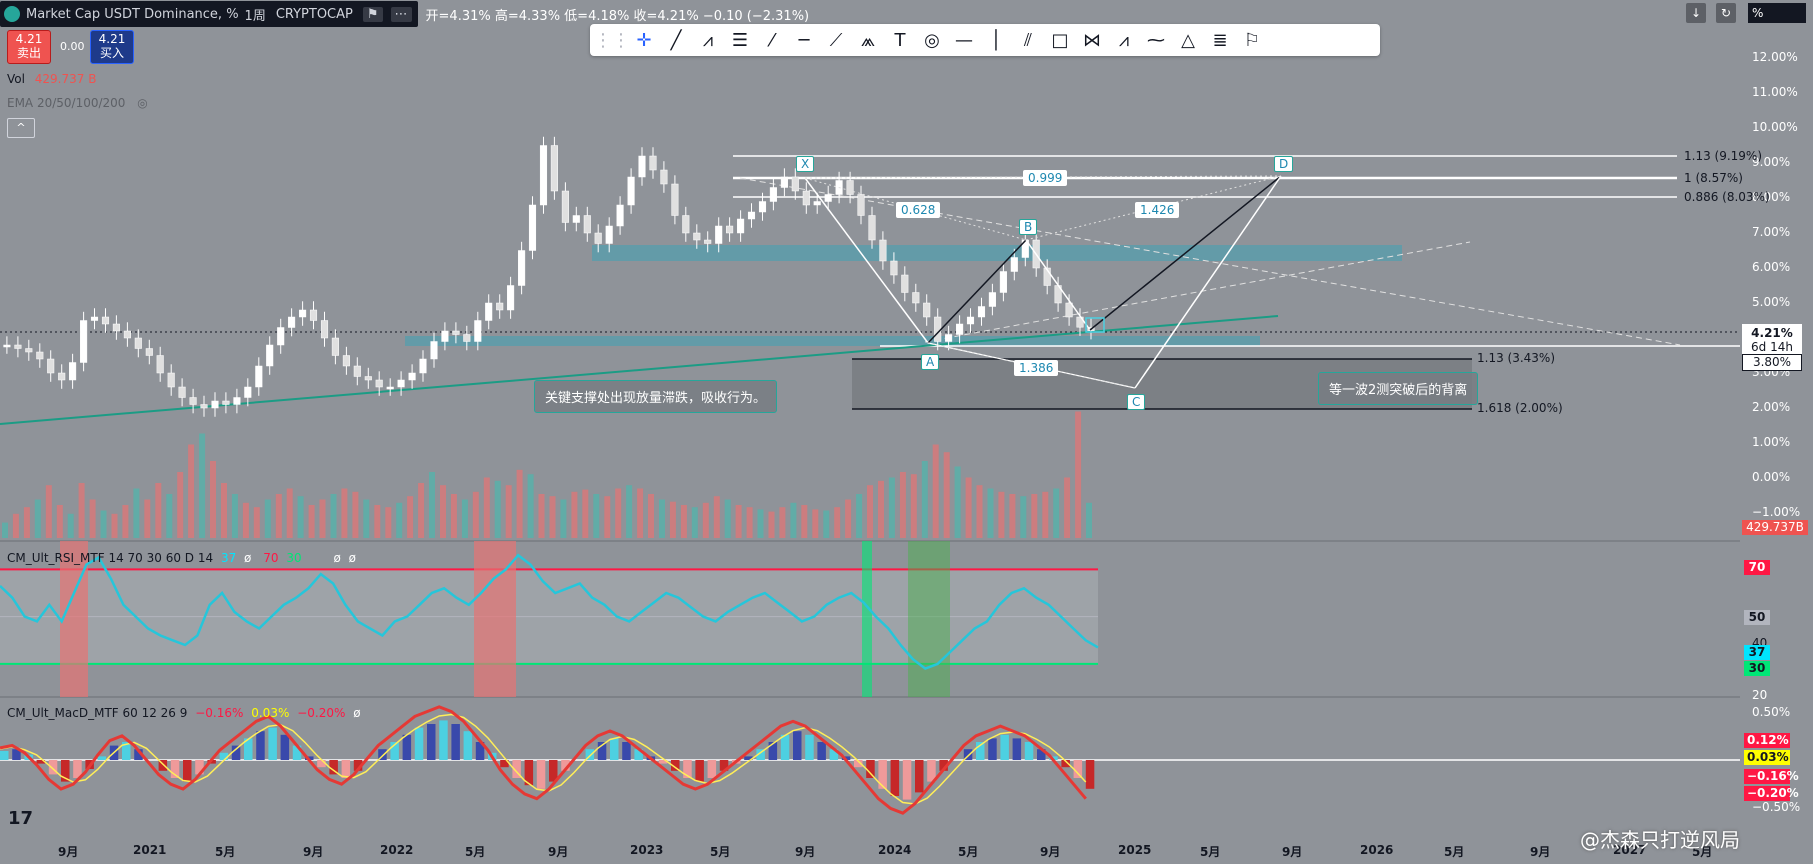 The height and width of the screenshot is (864, 1813). Describe the element at coordinates (1771, 477) in the screenshot. I see `price-tick: 0.00%` at that location.